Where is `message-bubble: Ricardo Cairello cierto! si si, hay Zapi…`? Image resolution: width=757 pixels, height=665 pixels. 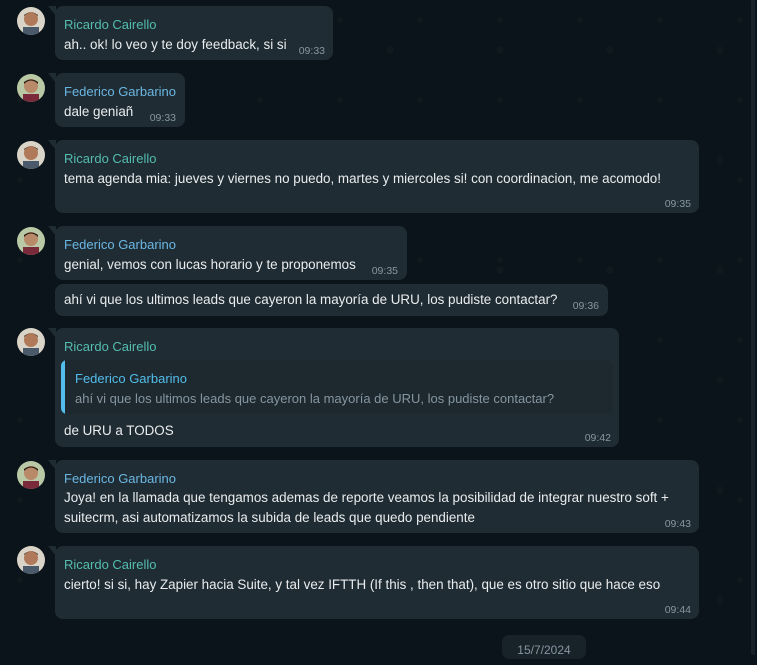
message-bubble: Ricardo Cairello cierto! si si, hay Zapi… is located at coordinates (373, 582).